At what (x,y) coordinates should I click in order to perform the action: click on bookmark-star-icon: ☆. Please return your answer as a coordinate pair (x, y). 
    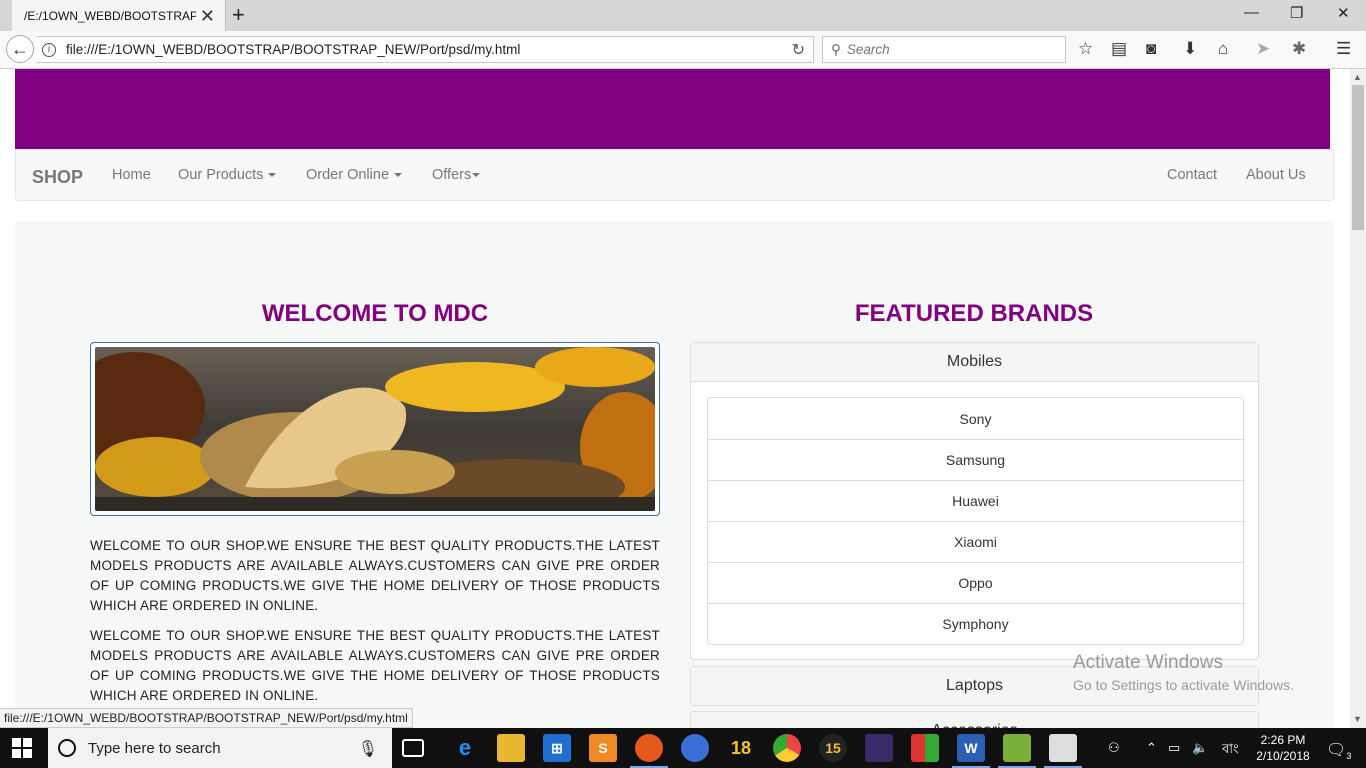
    Looking at the image, I should click on (1085, 49).